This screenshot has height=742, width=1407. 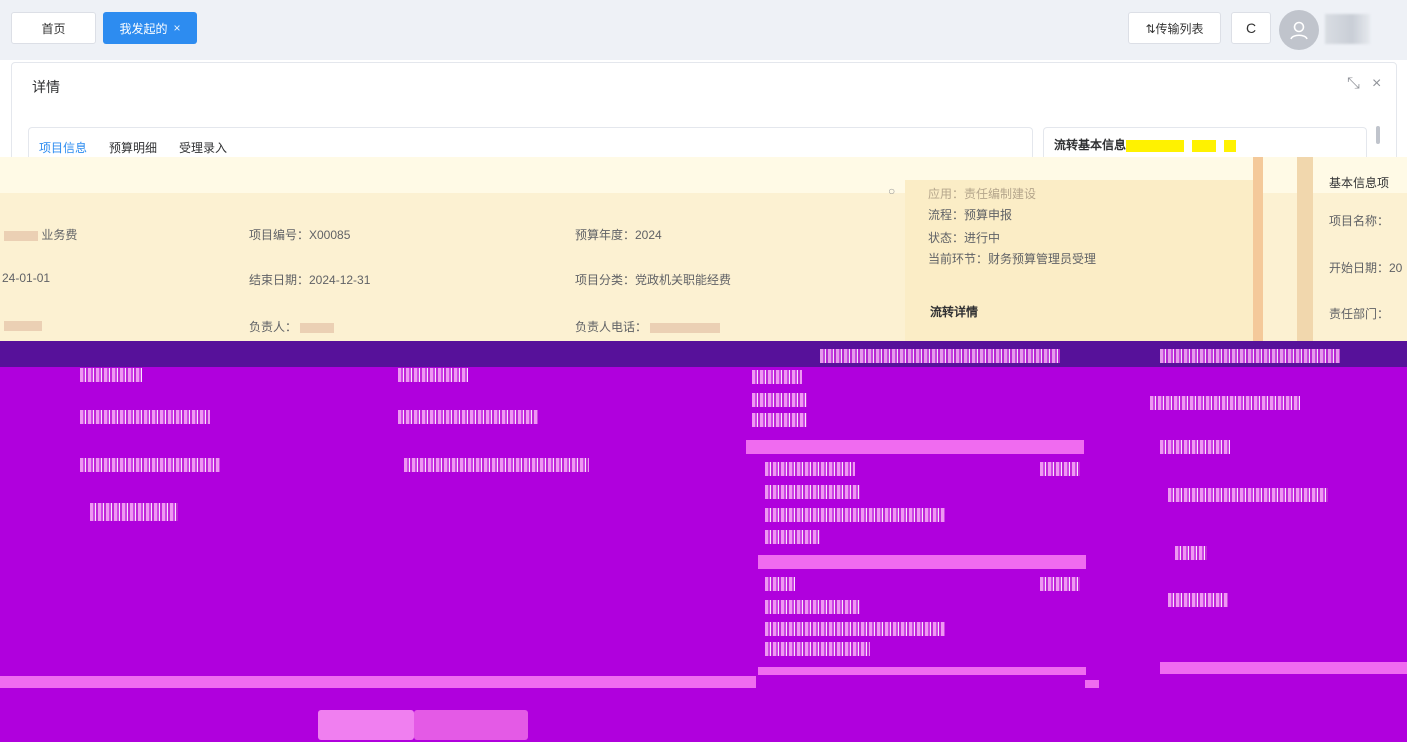 I want to click on shrink-icon: ⤡, so click(x=1353, y=84).